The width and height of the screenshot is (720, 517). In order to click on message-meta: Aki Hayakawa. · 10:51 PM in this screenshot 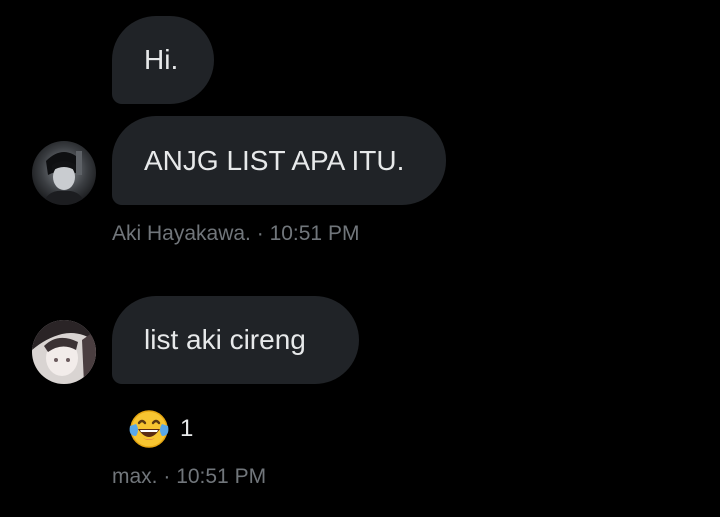, I will do `click(235, 234)`.